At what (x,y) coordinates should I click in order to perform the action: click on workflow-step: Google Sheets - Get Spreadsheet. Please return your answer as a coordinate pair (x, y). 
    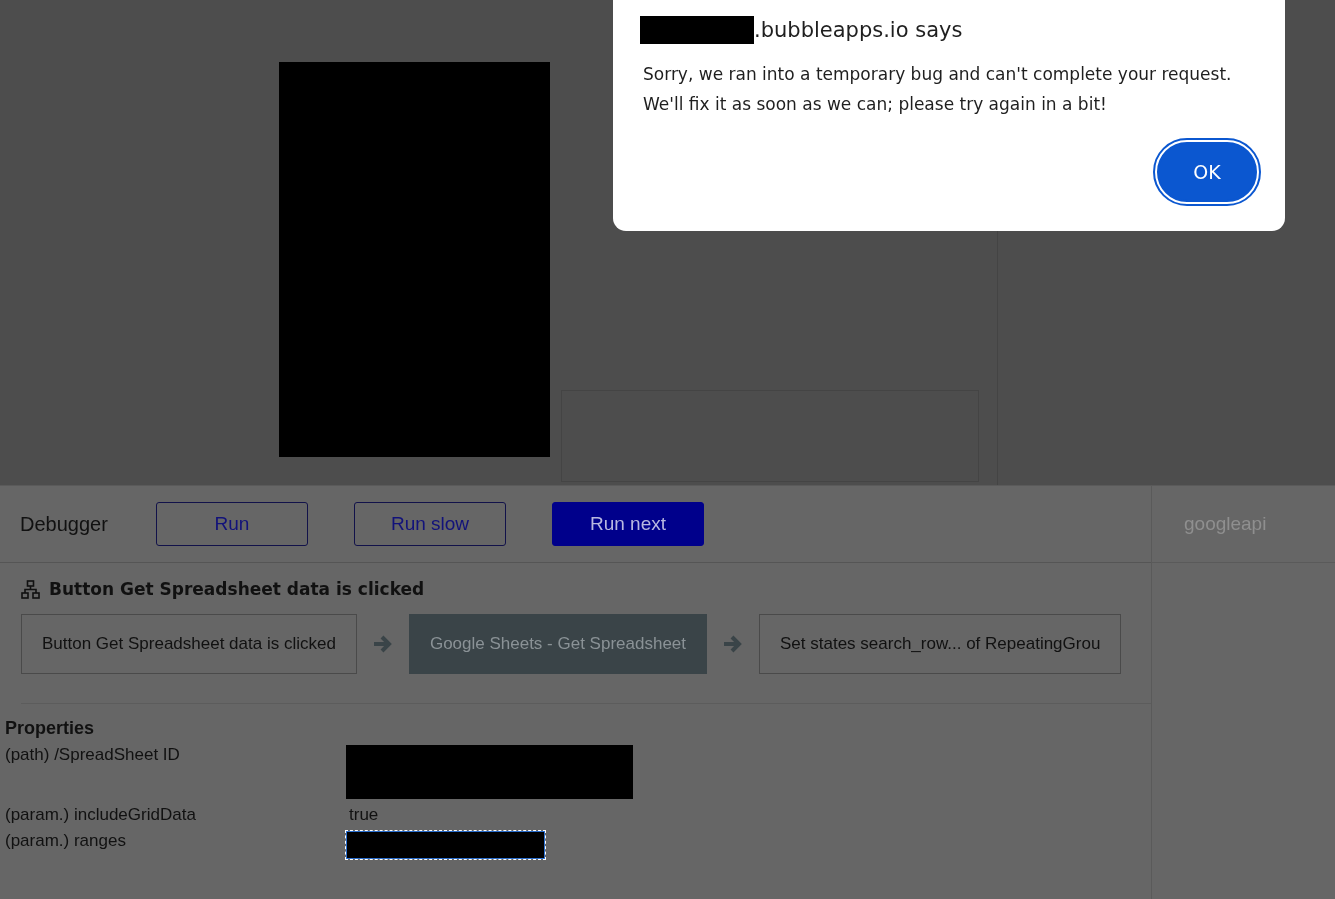
    Looking at the image, I should click on (557, 644).